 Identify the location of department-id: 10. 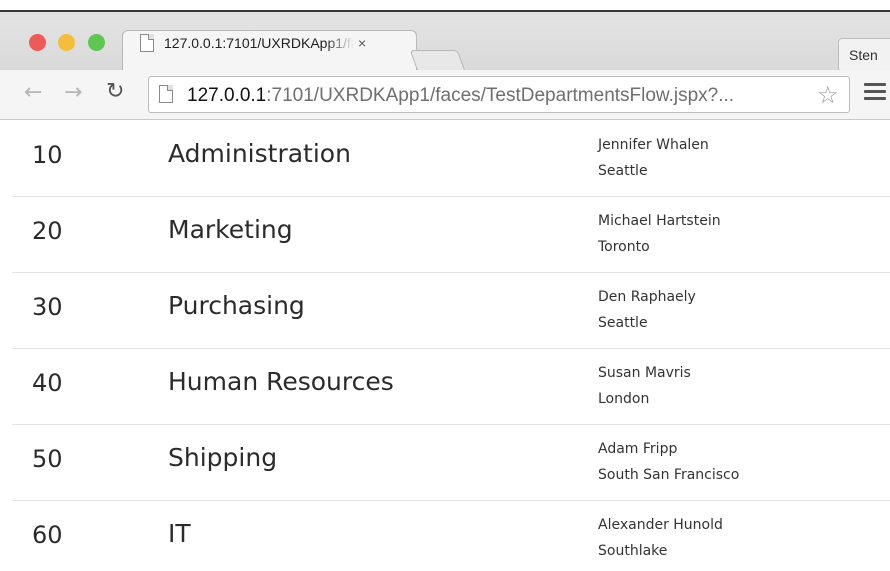
(47, 155).